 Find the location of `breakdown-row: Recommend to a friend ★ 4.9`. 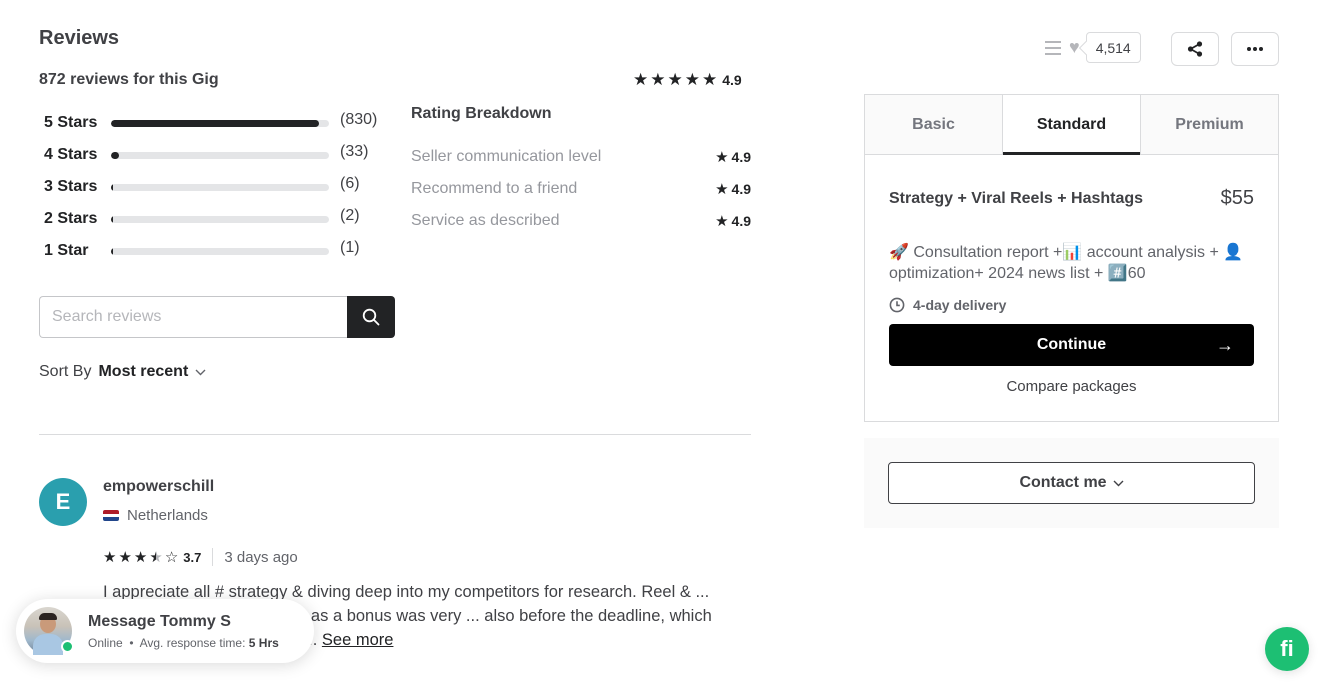

breakdown-row: Recommend to a friend ★ 4.9 is located at coordinates (581, 189).